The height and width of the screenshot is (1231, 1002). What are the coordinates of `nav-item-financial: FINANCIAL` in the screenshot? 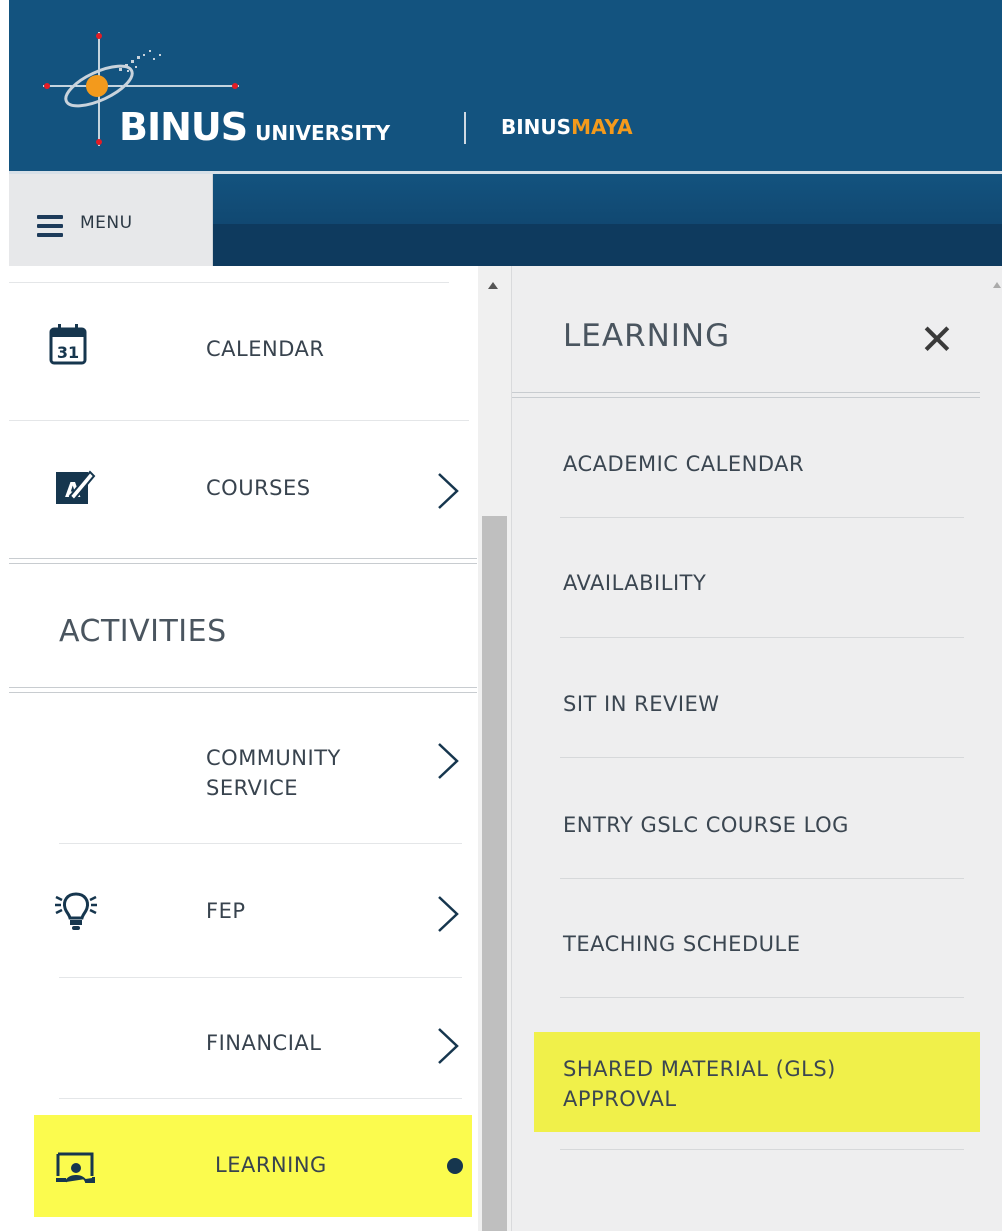 It's located at (239, 1038).